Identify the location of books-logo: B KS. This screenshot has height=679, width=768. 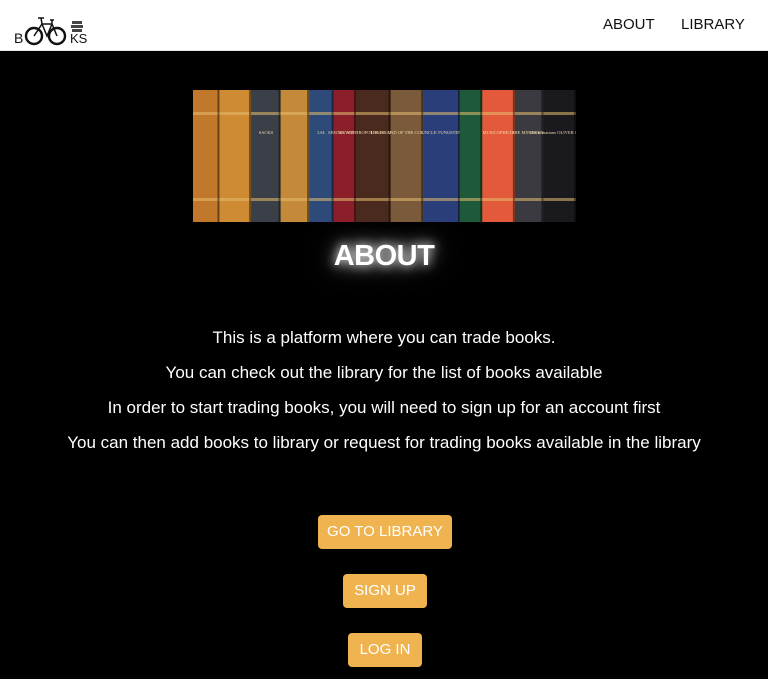
(54, 29).